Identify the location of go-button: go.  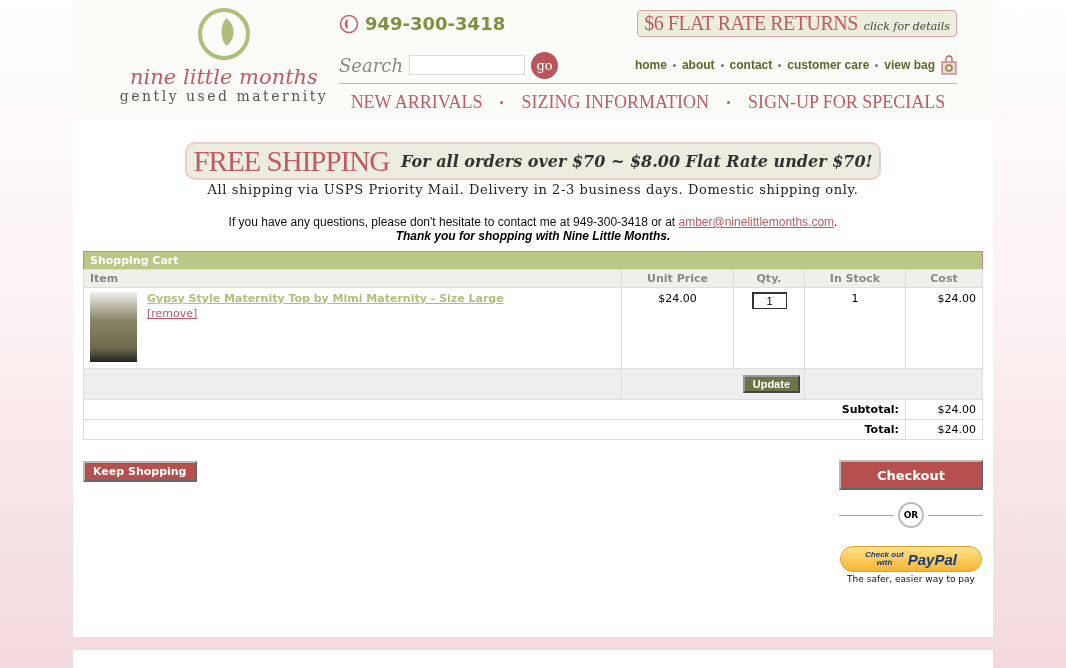
(544, 65).